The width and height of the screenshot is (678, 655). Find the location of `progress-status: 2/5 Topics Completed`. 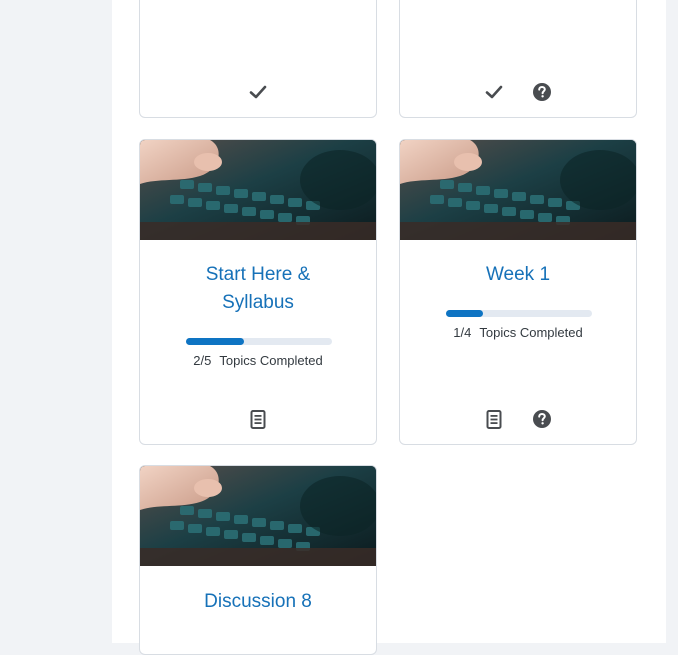

progress-status: 2/5 Topics Completed is located at coordinates (258, 360).